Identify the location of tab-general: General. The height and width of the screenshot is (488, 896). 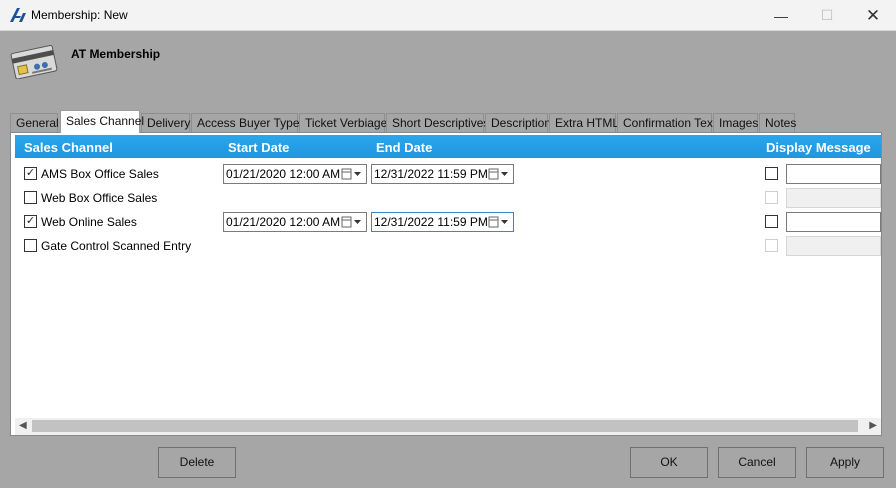
(34, 123).